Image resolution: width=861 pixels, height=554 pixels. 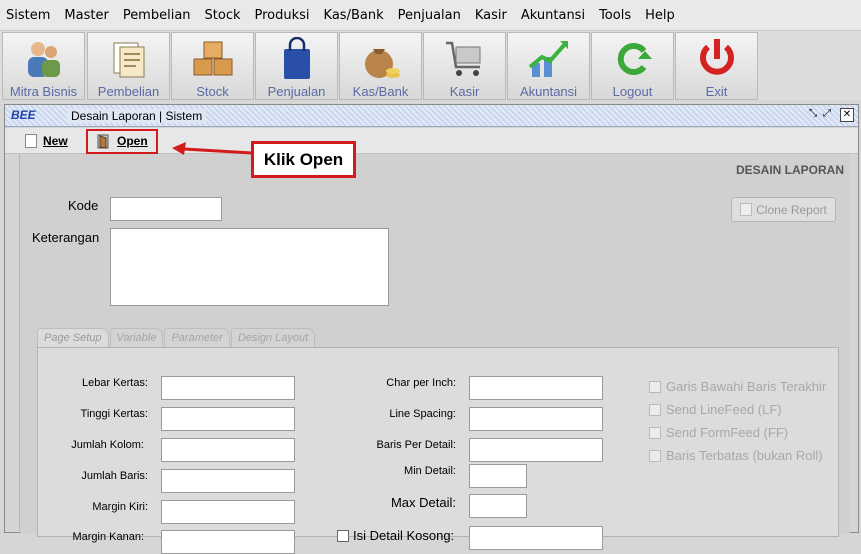 I want to click on menu-help: Help, so click(x=660, y=15).